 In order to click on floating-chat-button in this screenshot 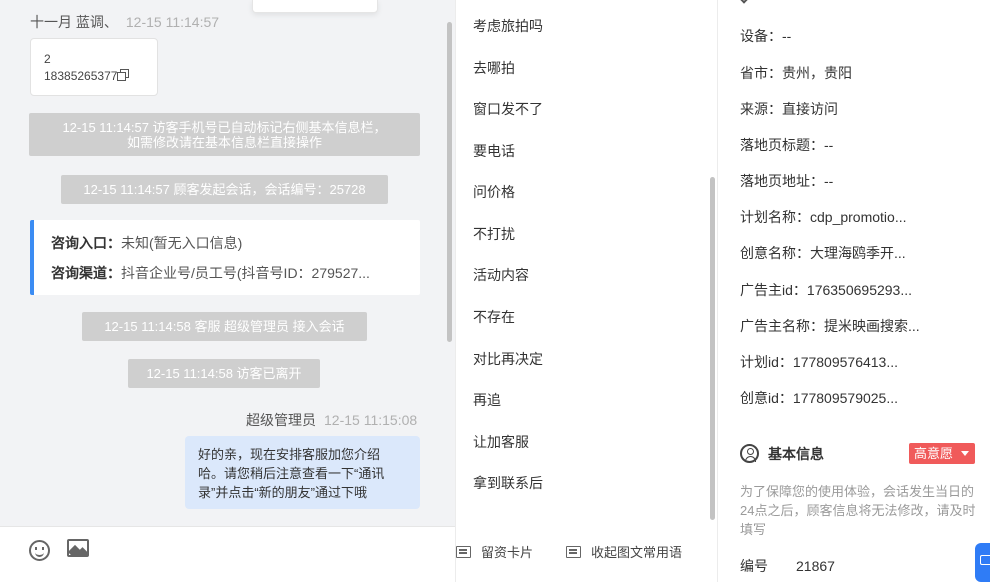, I will do `click(982, 562)`.